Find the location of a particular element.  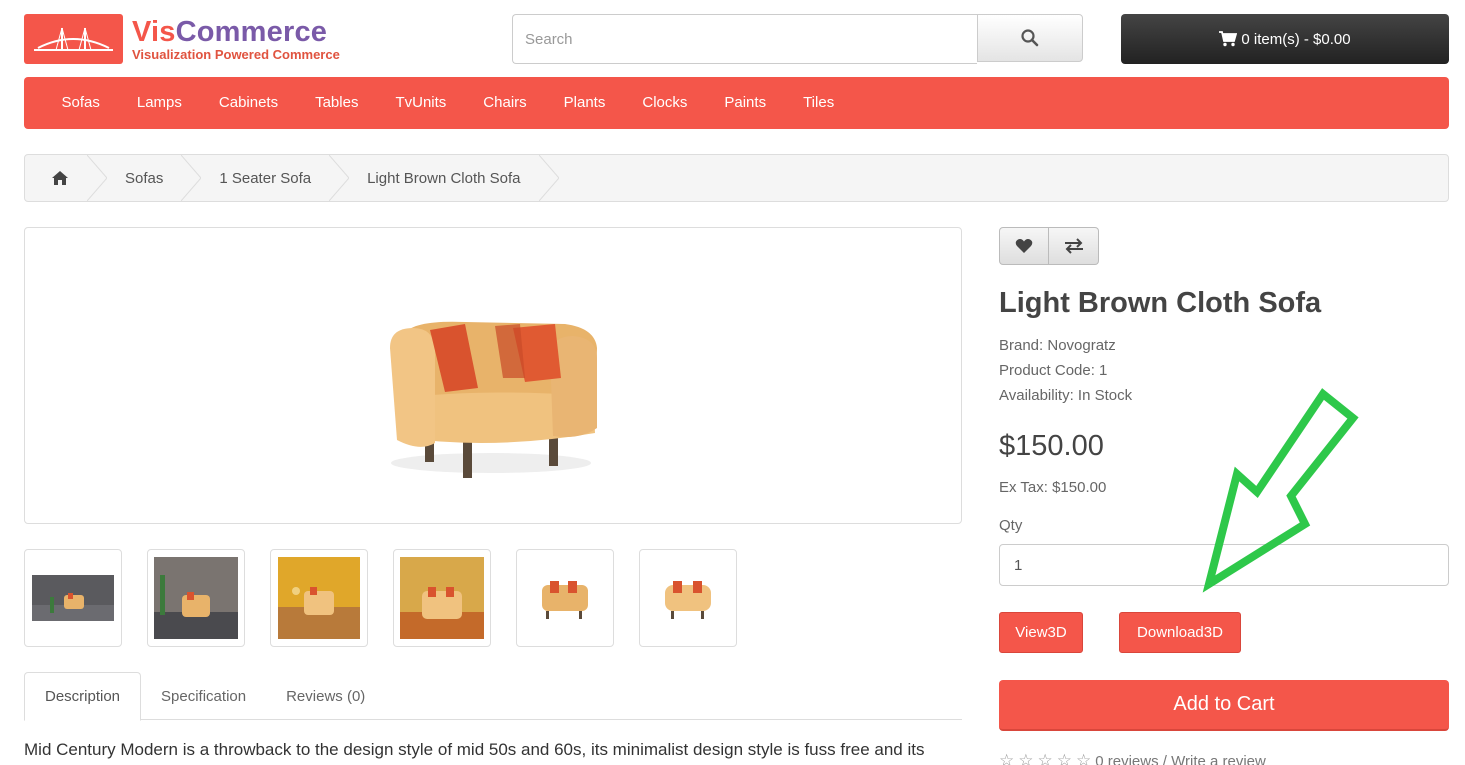

nav-item-tvunits: TvUnits is located at coordinates (421, 103).